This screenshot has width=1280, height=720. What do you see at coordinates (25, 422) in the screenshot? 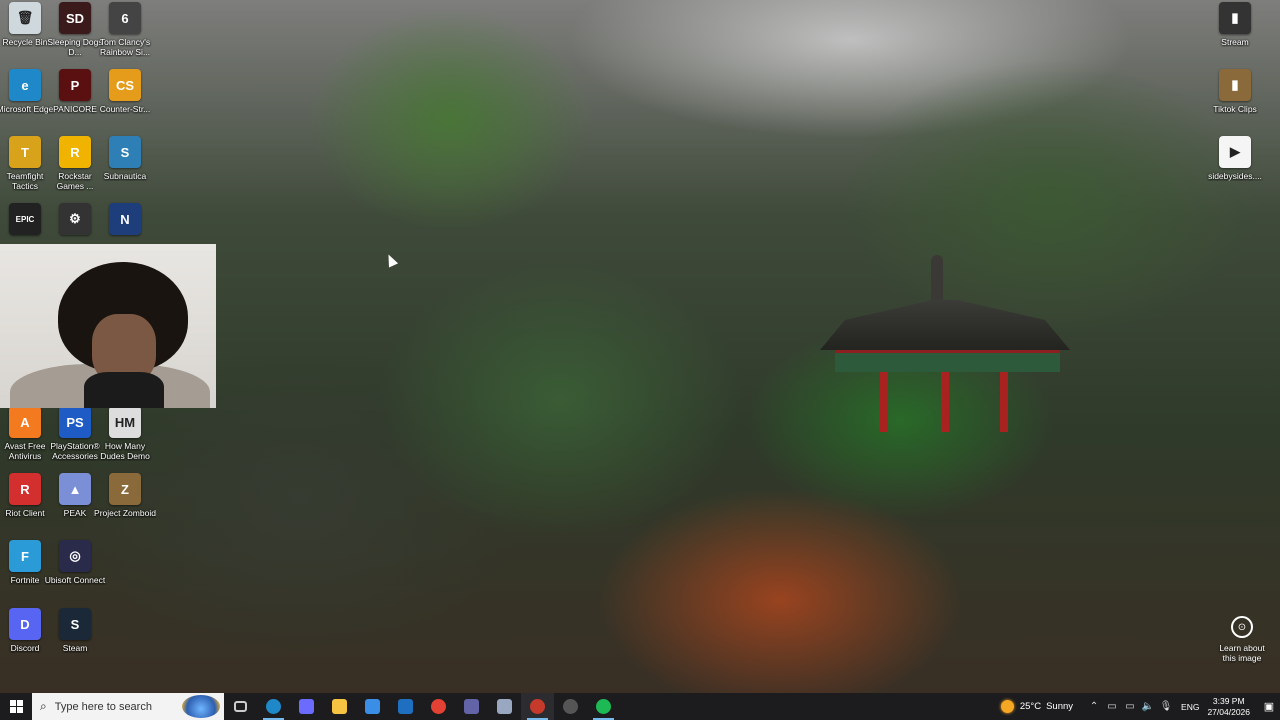
I see `avast-icon: A` at bounding box center [25, 422].